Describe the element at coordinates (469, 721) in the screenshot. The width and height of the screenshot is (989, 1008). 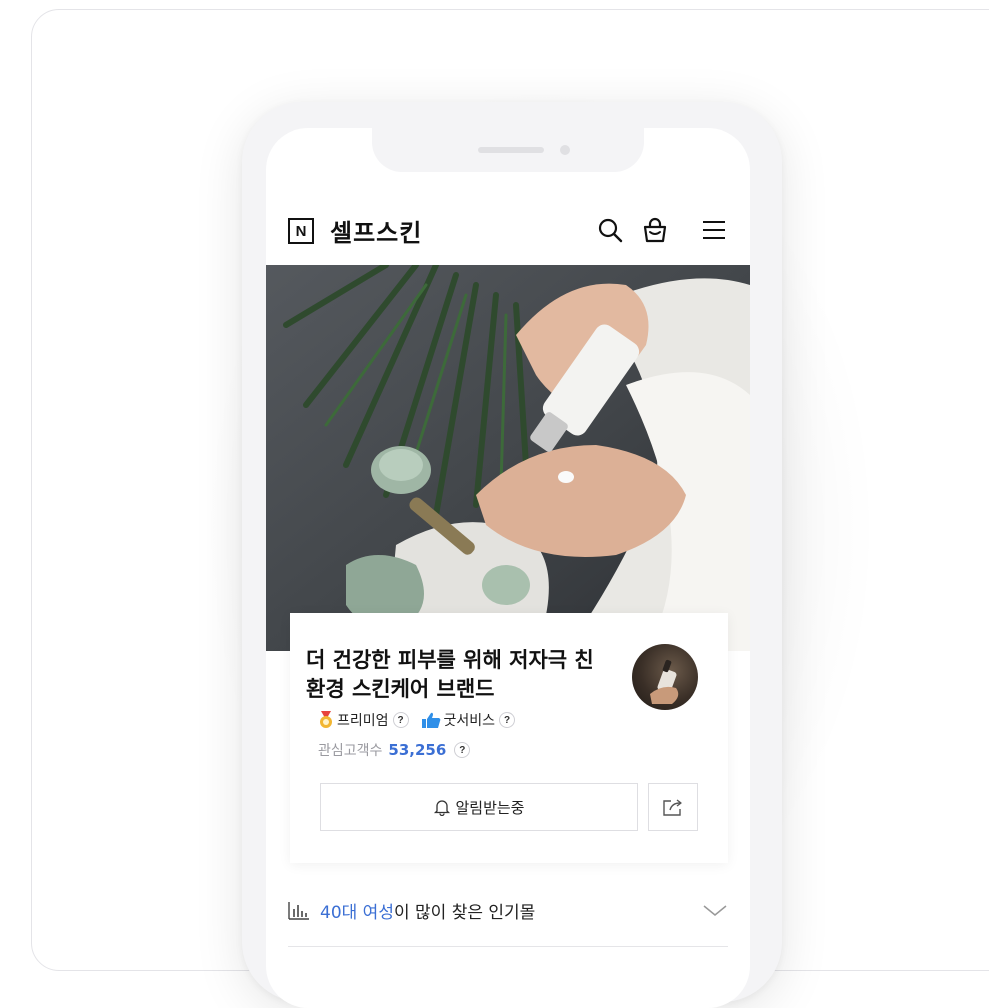
I see `badge-goodservice-label: 굿서비스` at that location.